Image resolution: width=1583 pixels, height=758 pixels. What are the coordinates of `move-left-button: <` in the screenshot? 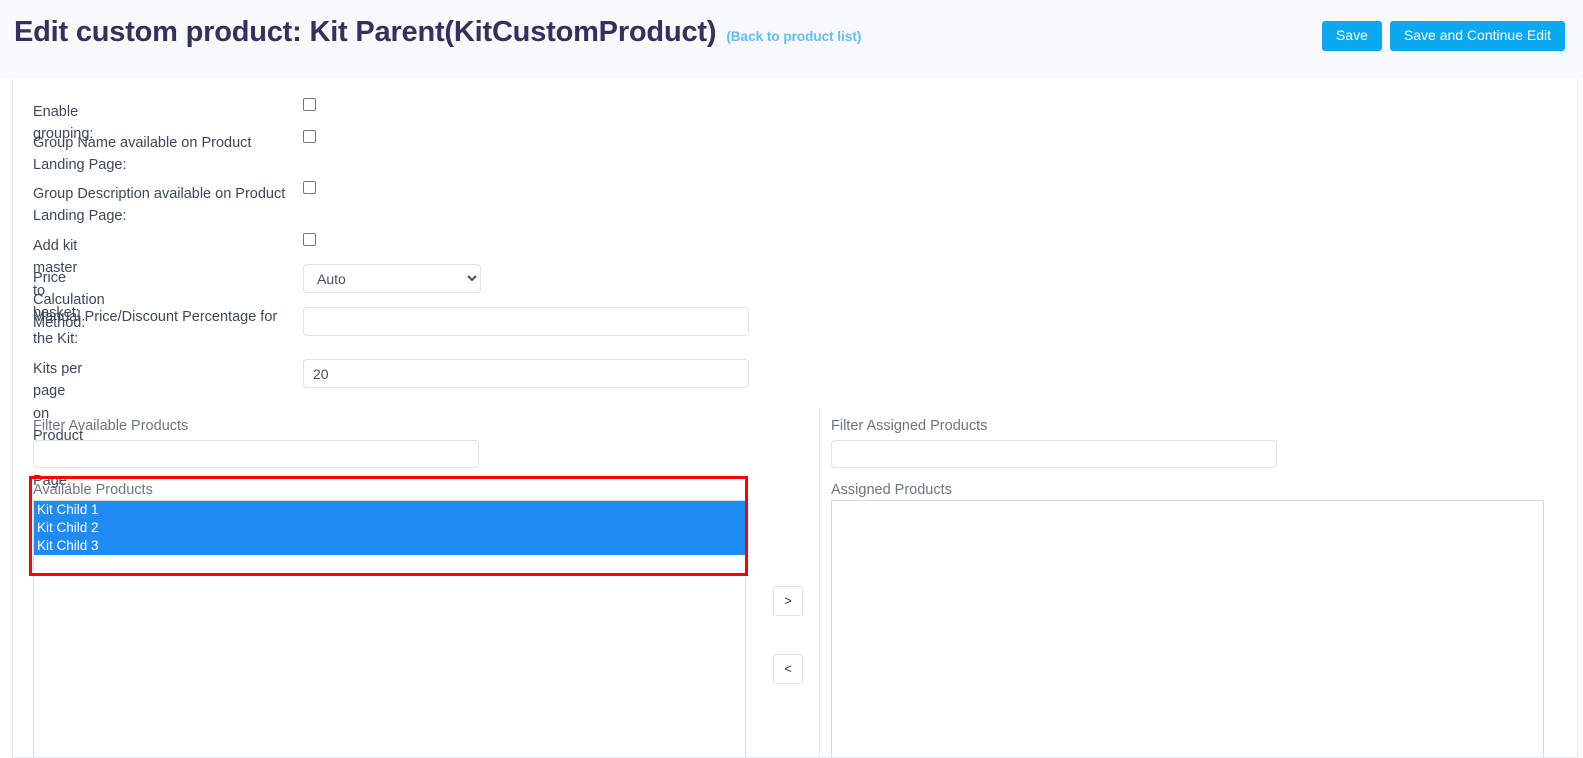 It's located at (788, 669).